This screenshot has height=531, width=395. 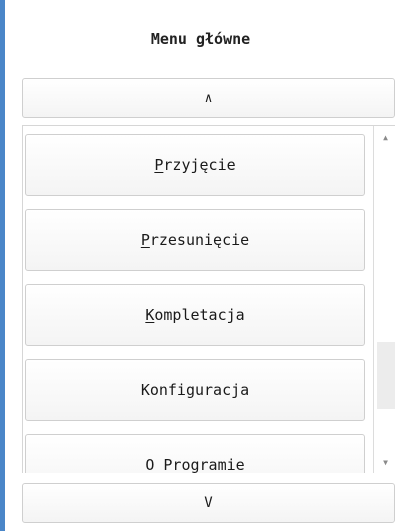 I want to click on hotkey-letter: K, so click(x=150, y=315).